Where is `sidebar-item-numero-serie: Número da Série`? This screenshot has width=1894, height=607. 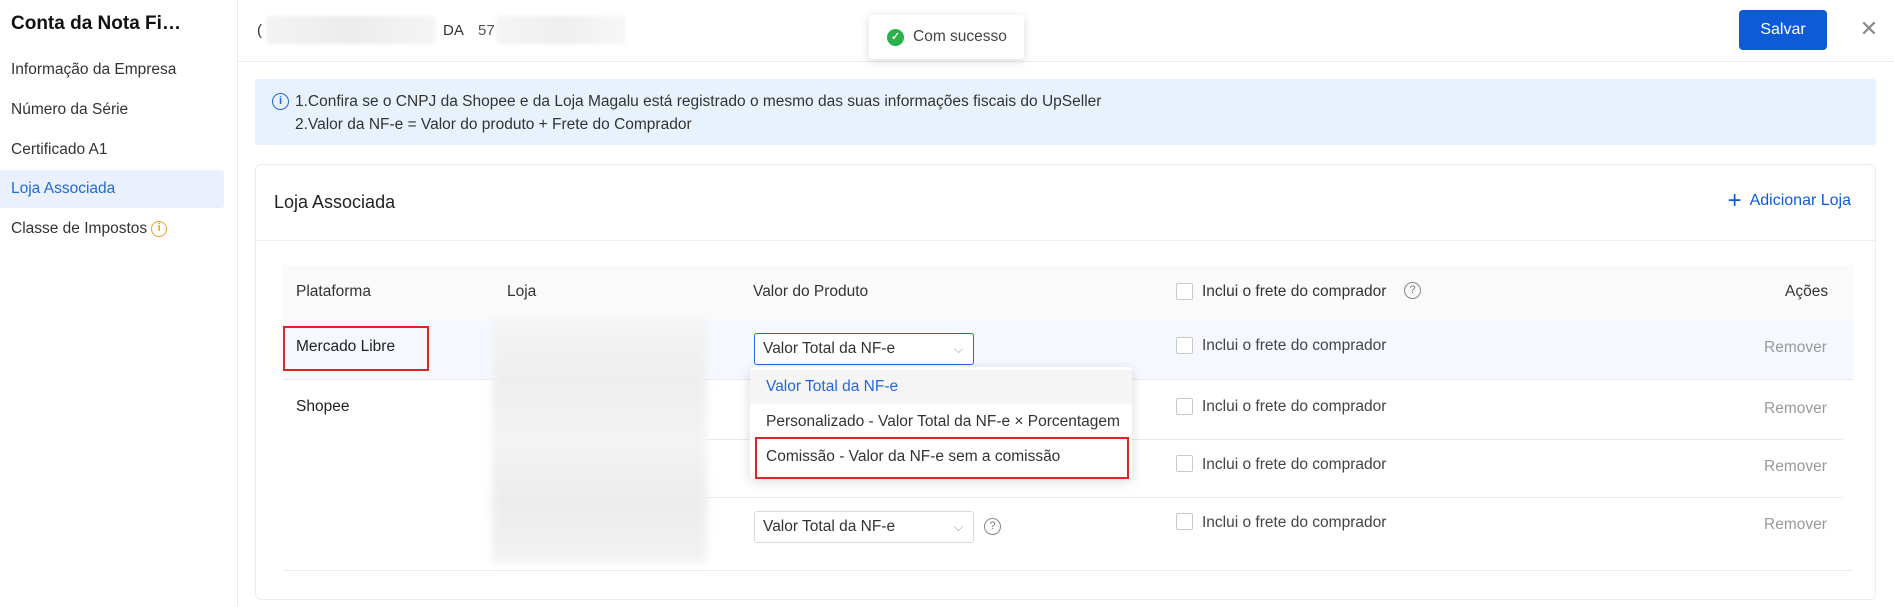 sidebar-item-numero-serie: Número da Série is located at coordinates (112, 110).